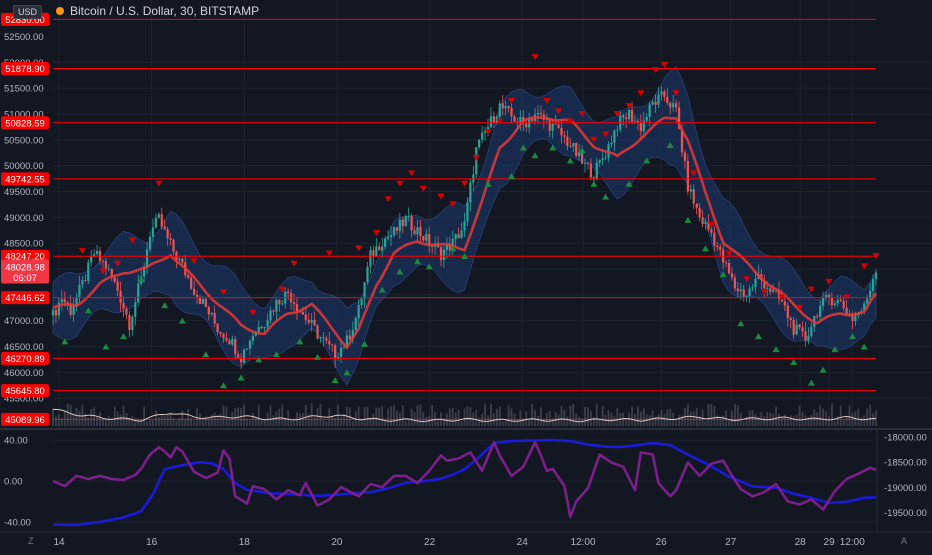  I want to click on symbol-title: Bitcoin / U.S. Dollar, 30, BITSTAMP, so click(164, 11).